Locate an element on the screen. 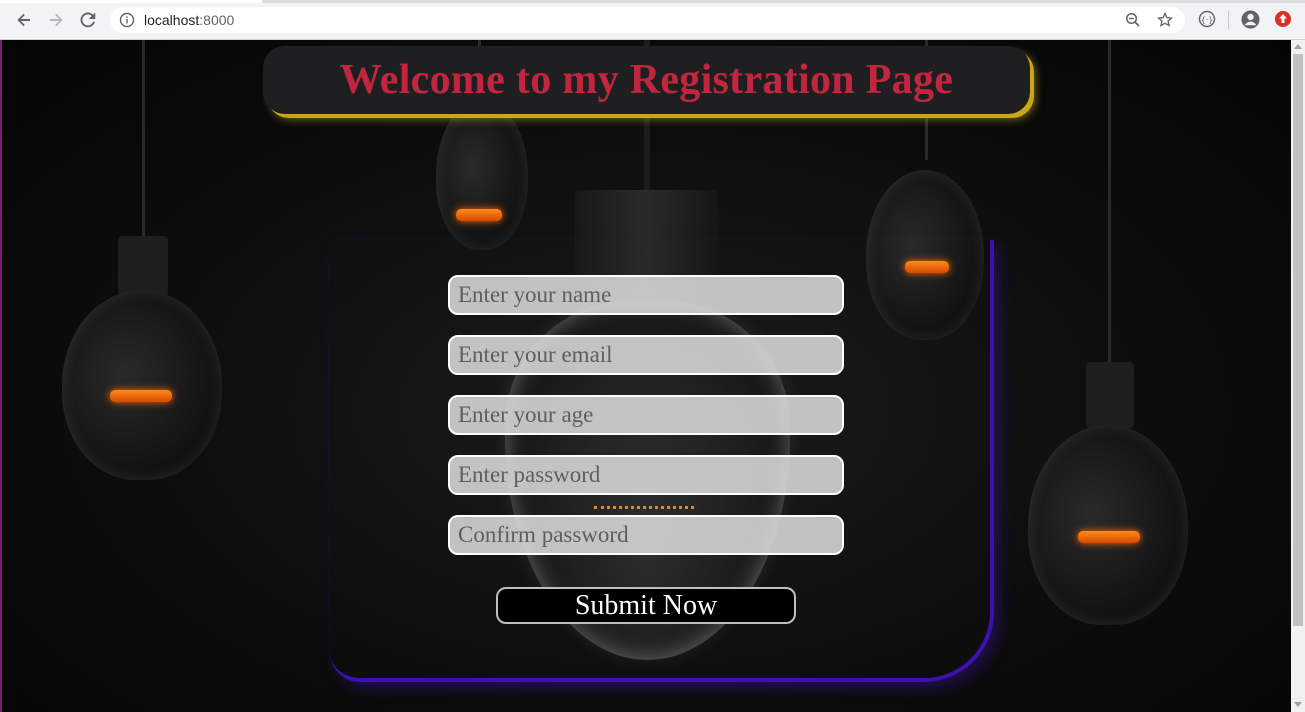 This screenshot has height=712, width=1305. password-input is located at coordinates (646, 475).